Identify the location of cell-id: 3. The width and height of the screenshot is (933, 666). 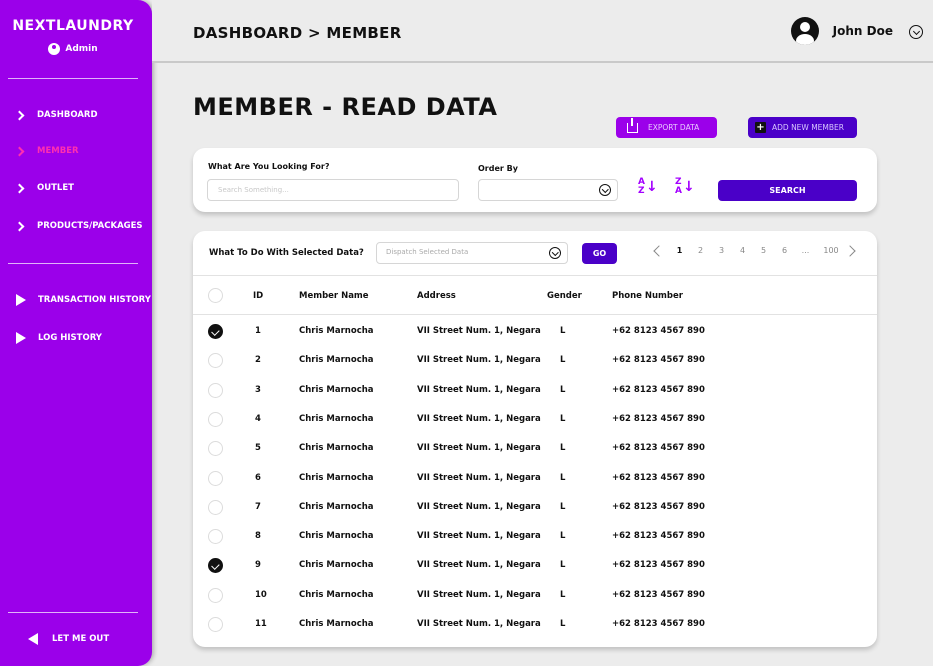
(258, 389).